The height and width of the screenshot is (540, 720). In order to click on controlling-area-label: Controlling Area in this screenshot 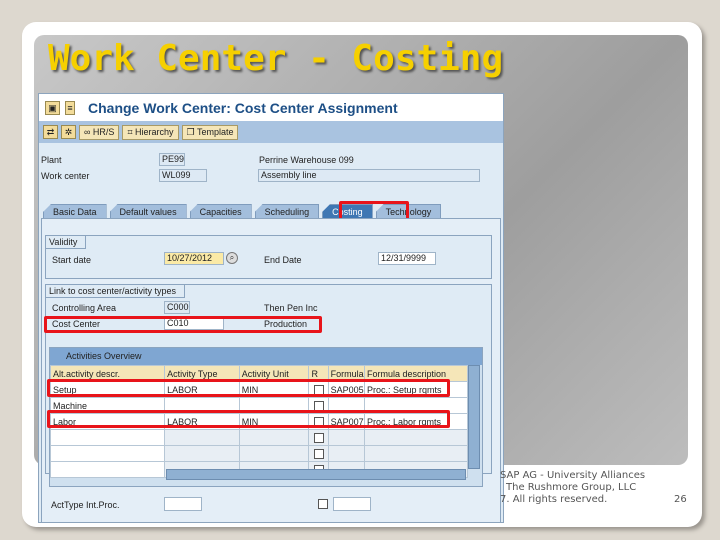, I will do `click(84, 308)`.